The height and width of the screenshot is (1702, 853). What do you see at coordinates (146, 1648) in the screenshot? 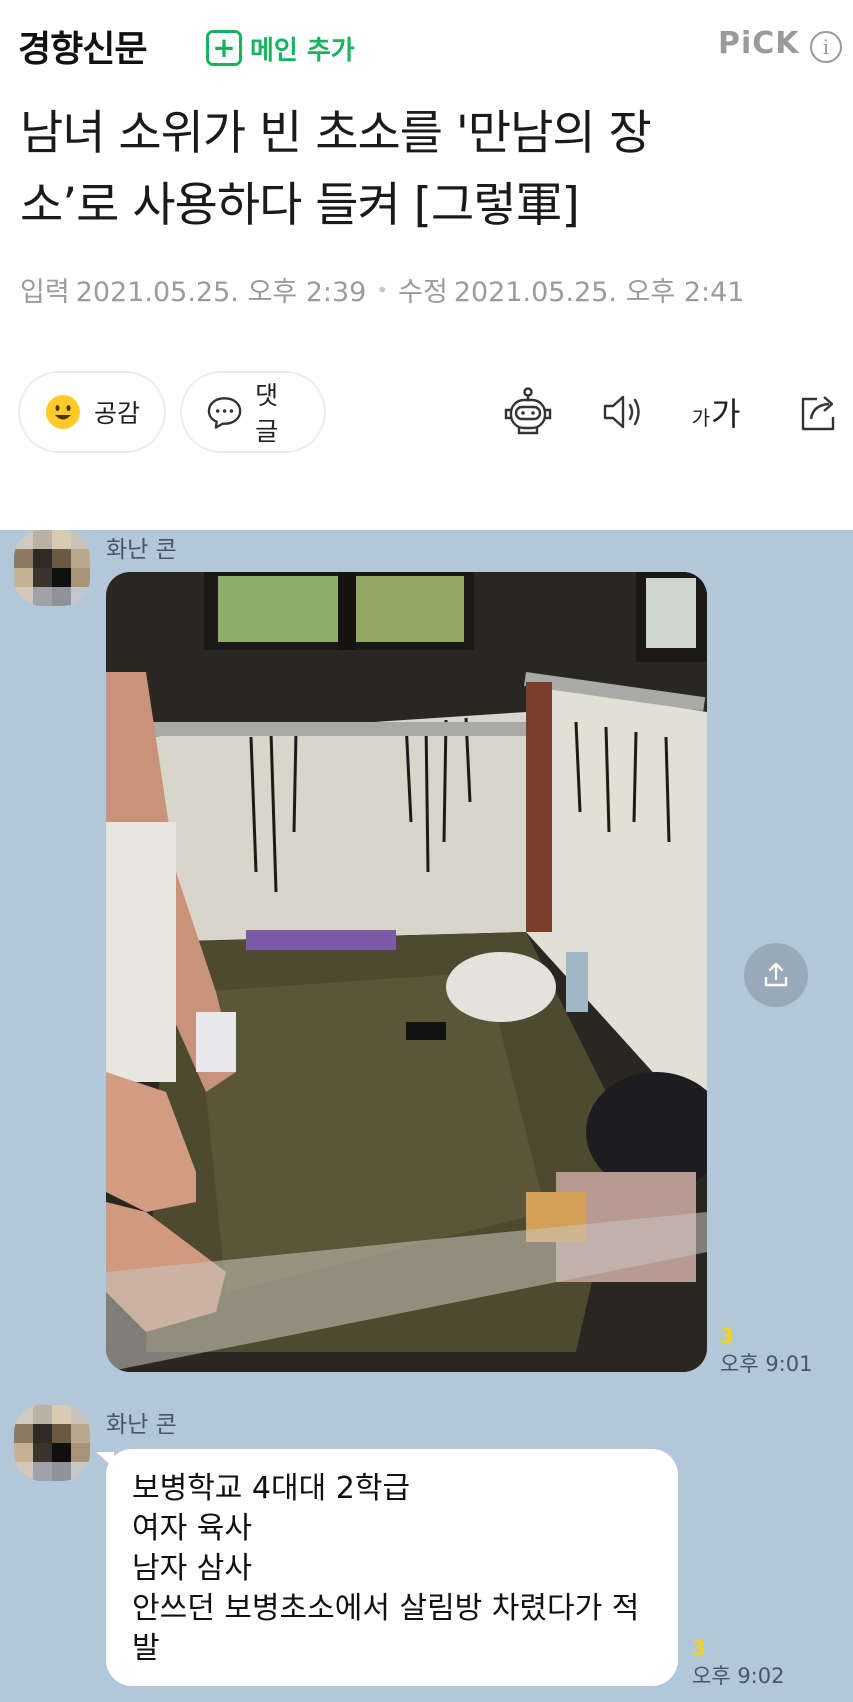
I see `message-line: 발` at bounding box center [146, 1648].